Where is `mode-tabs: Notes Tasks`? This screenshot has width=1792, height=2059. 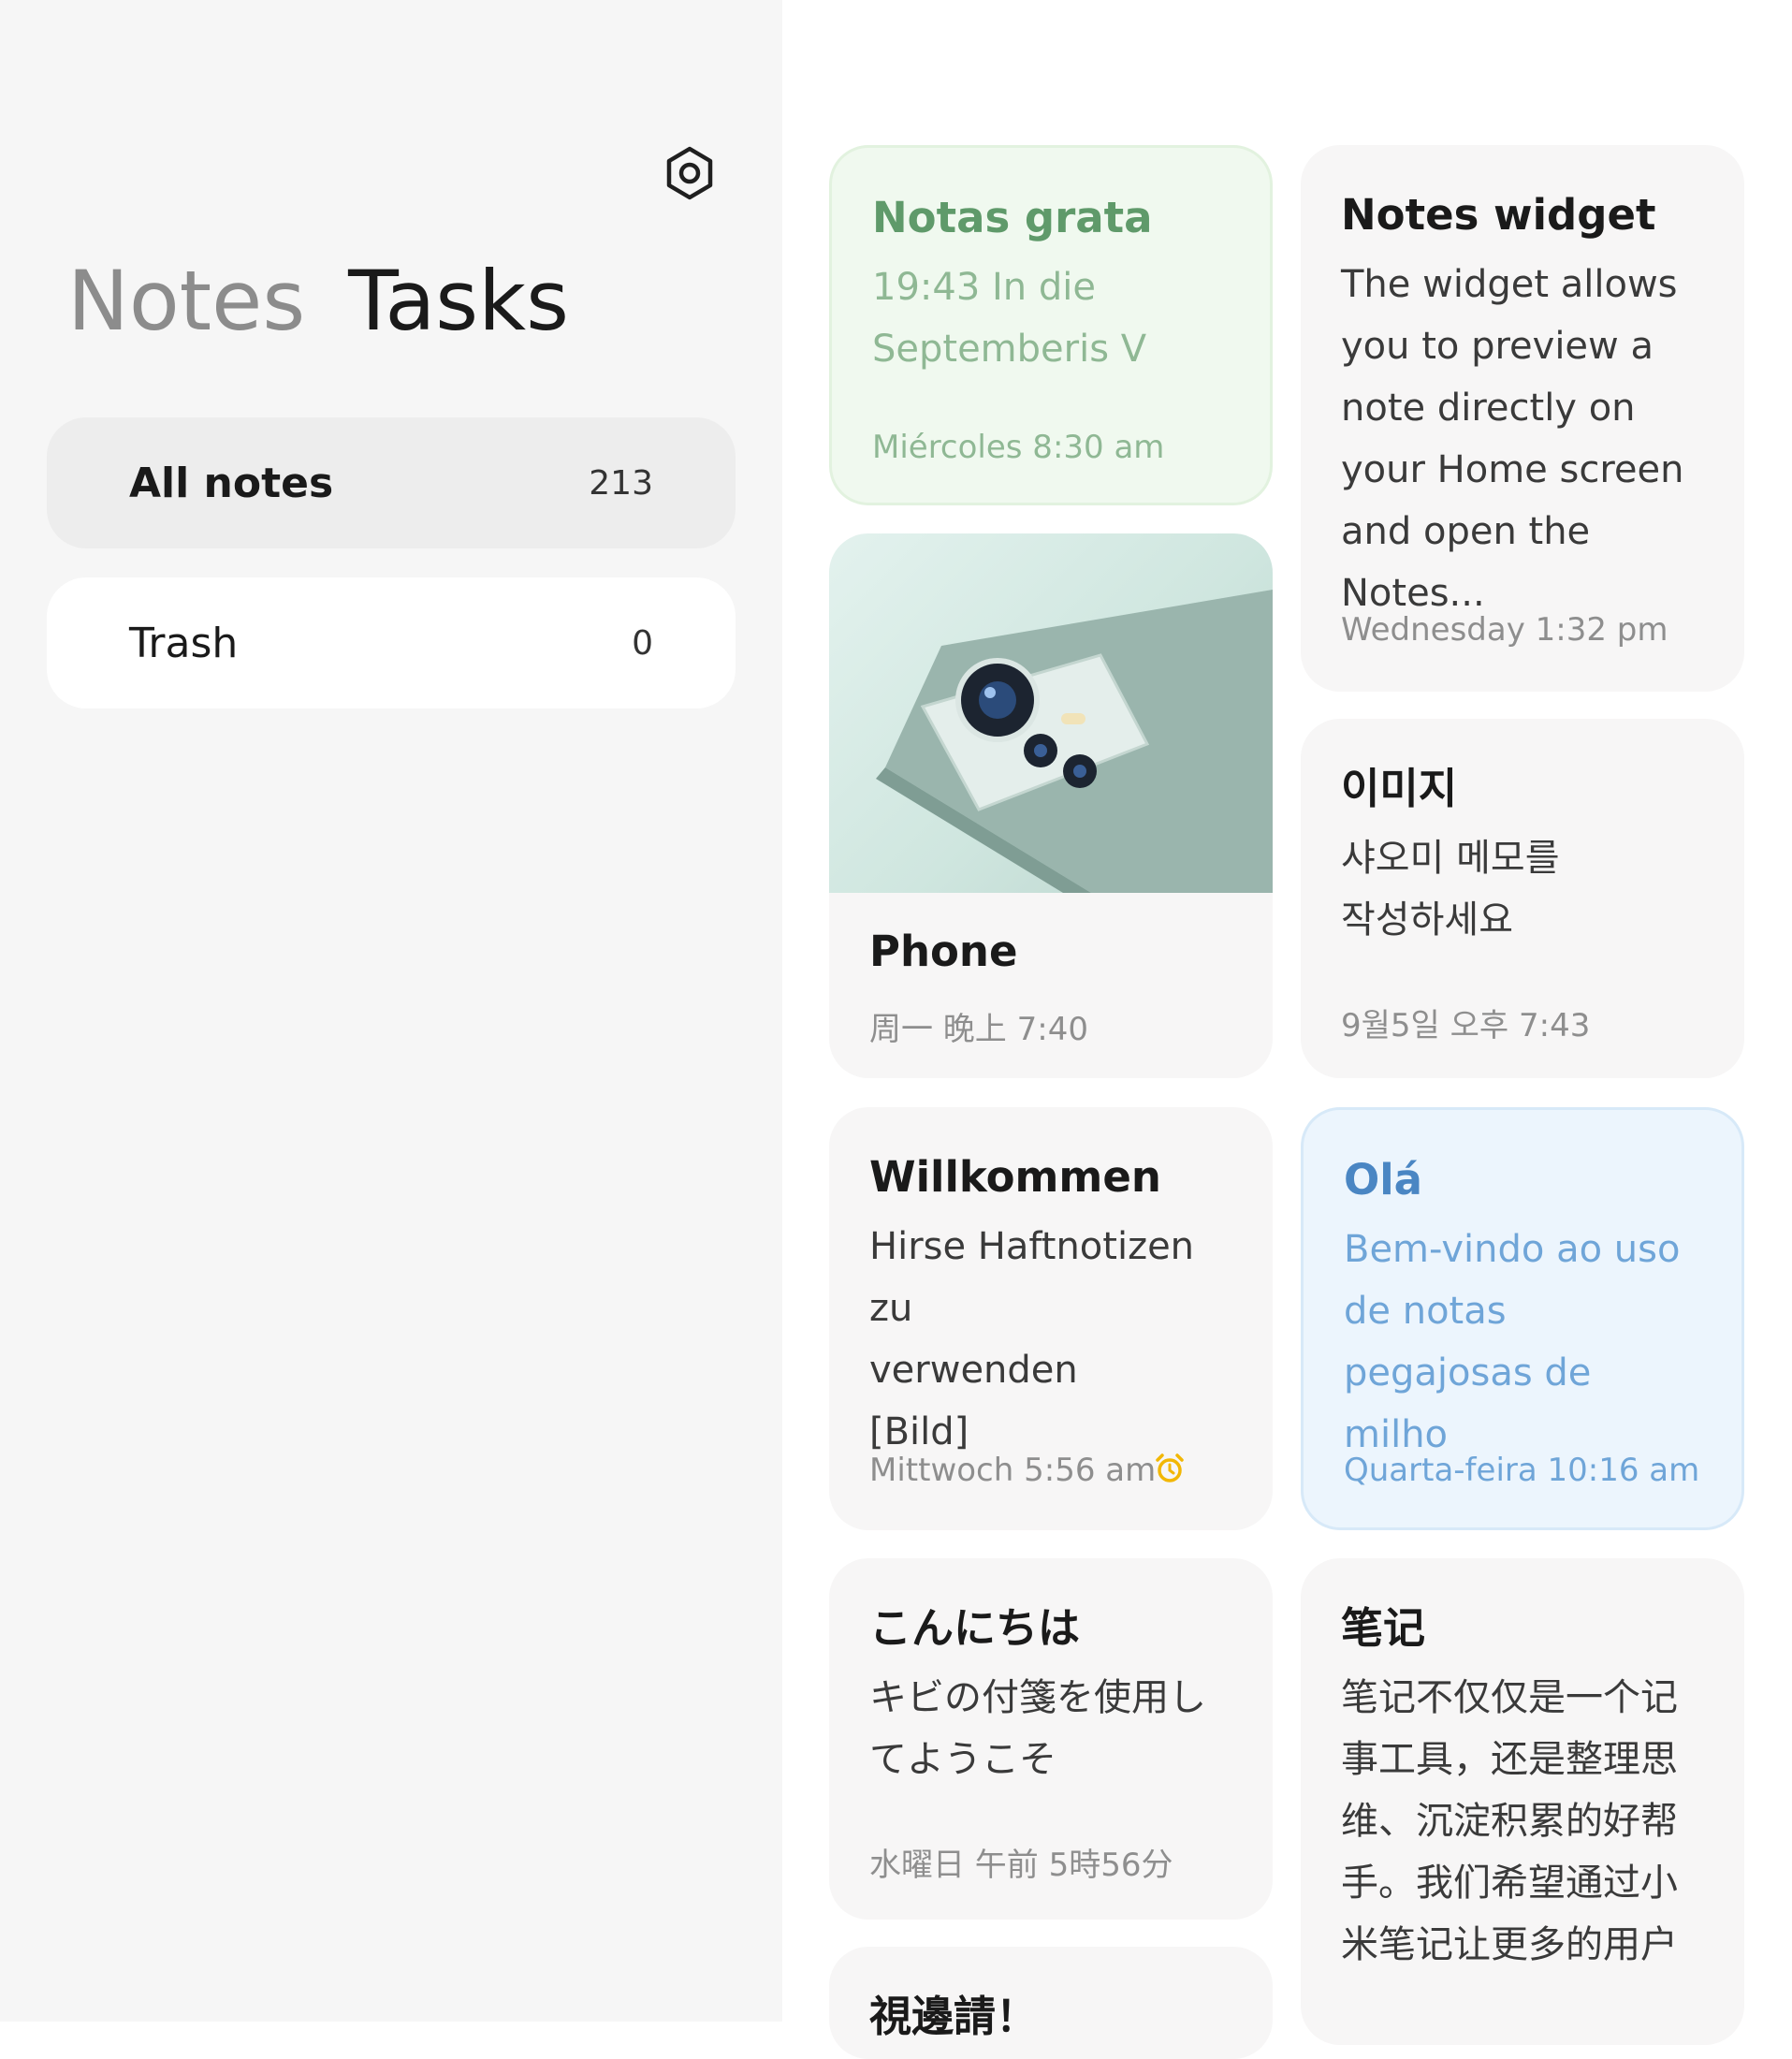 mode-tabs: Notes Tasks is located at coordinates (318, 301).